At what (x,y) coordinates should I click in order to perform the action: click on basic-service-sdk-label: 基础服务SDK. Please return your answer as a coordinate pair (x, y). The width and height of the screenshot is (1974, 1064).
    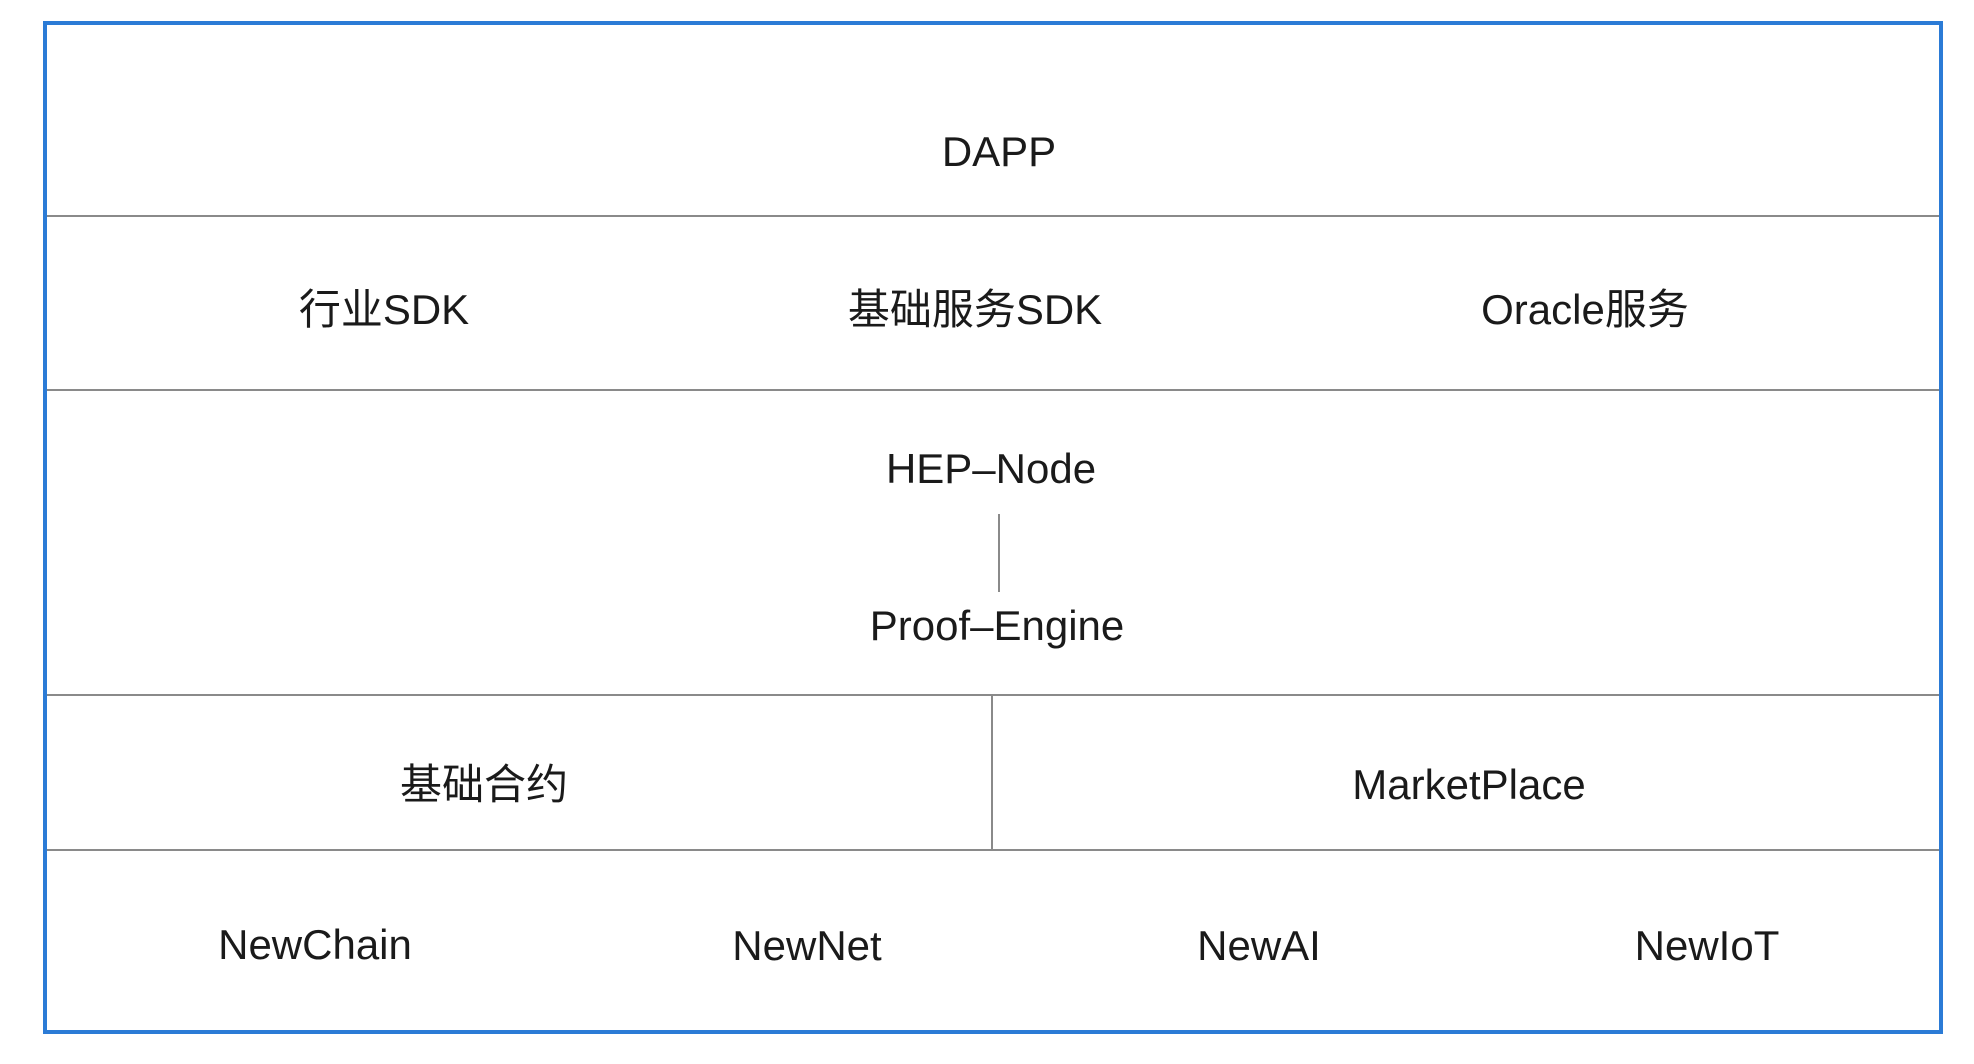
    Looking at the image, I should click on (975, 309).